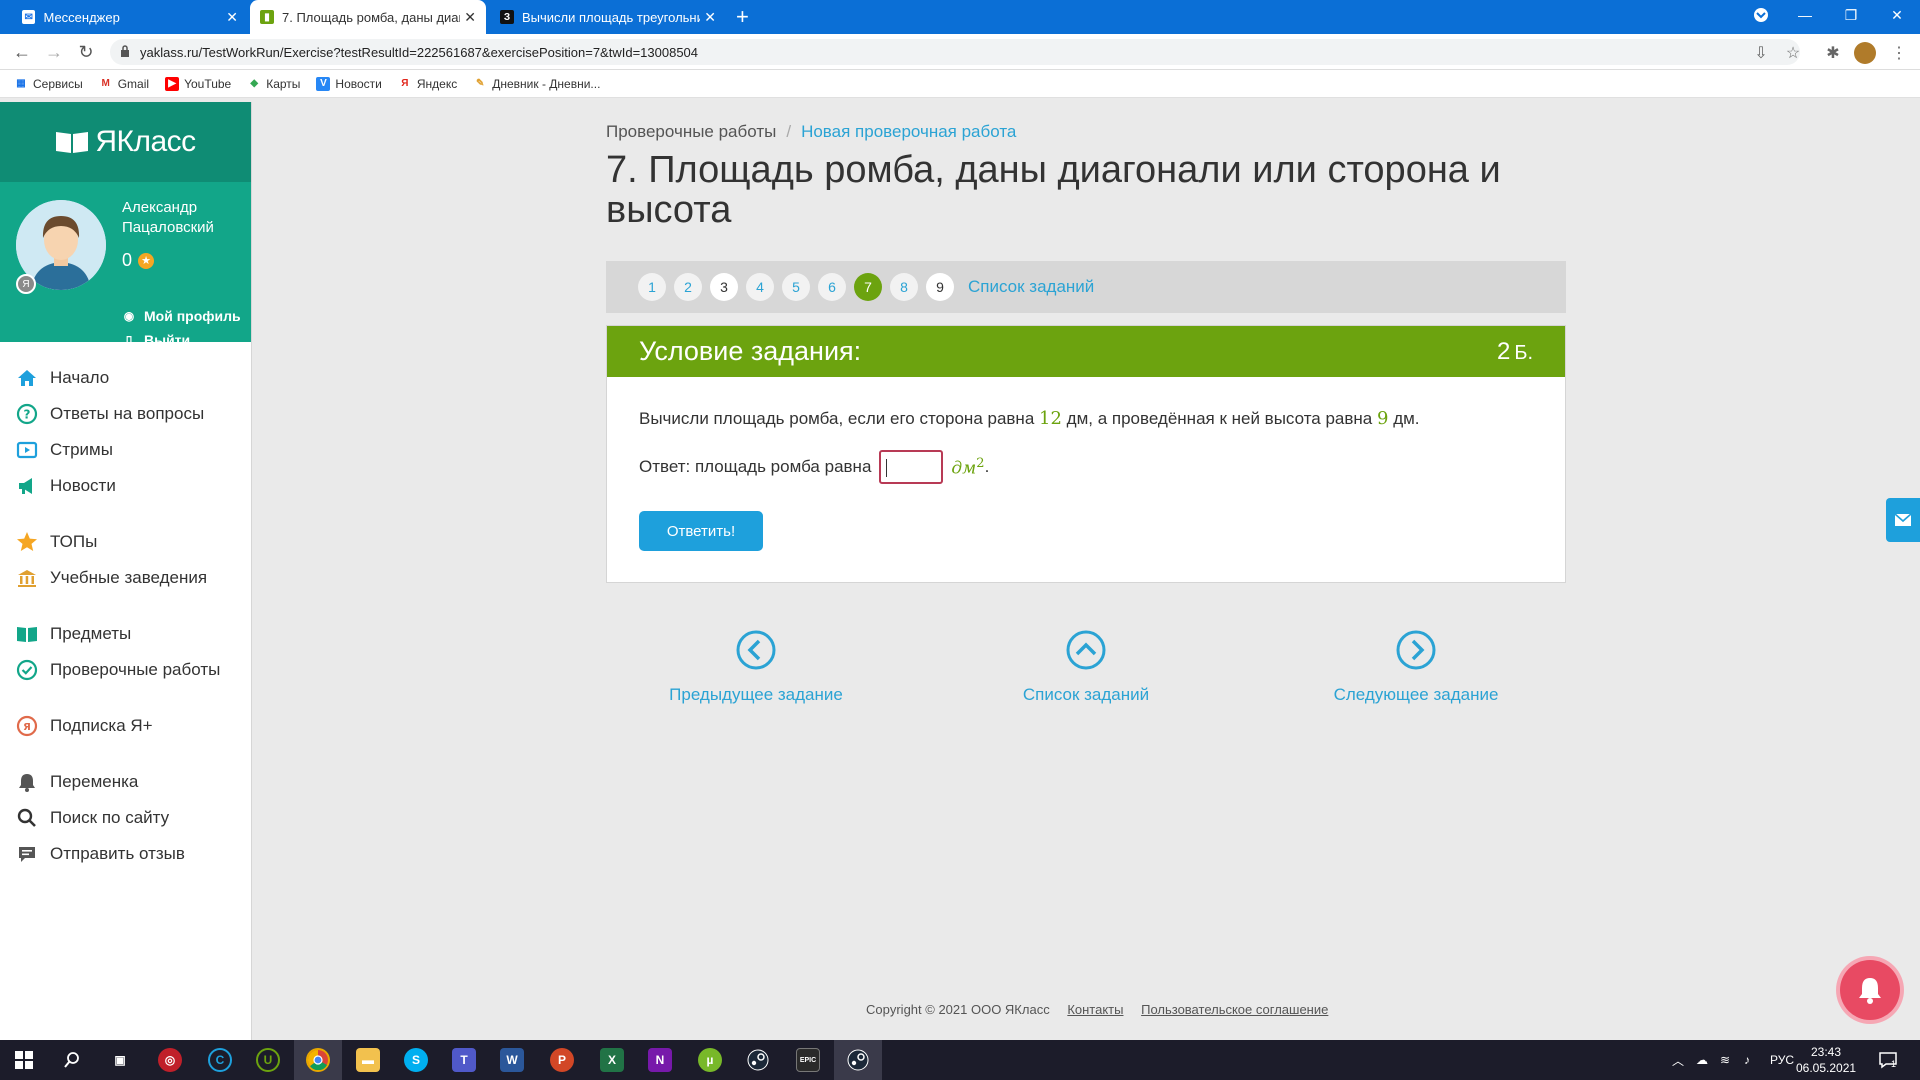  What do you see at coordinates (318, 1060) in the screenshot?
I see `chrome-icon` at bounding box center [318, 1060].